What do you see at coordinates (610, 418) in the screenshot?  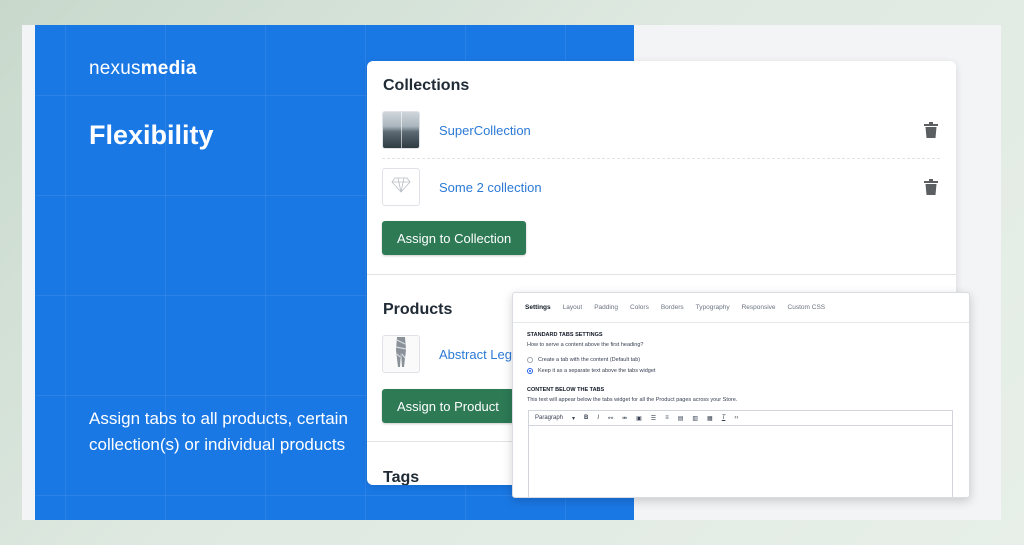 I see `link-icon: ⚯` at bounding box center [610, 418].